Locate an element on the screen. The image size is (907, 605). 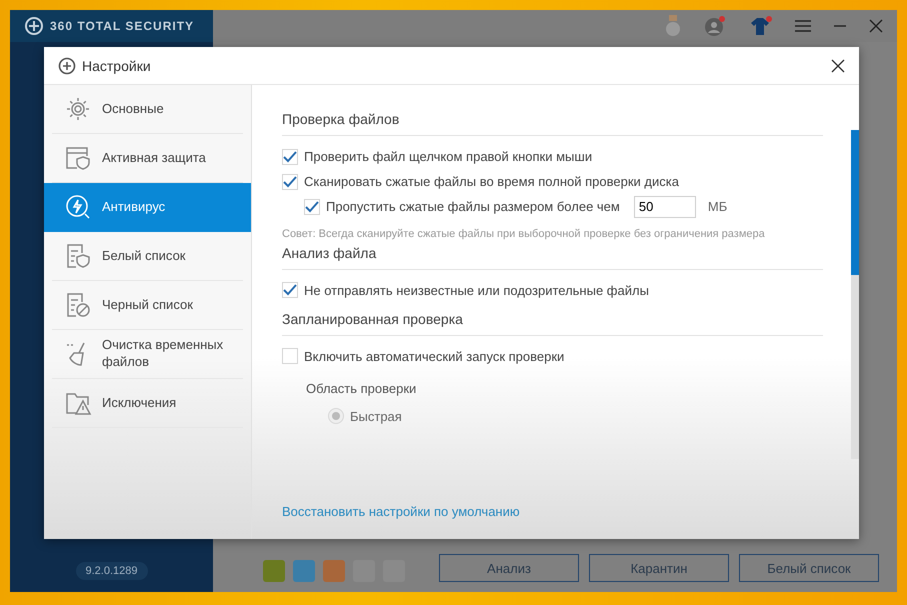
gear-icon is located at coordinates (78, 109).